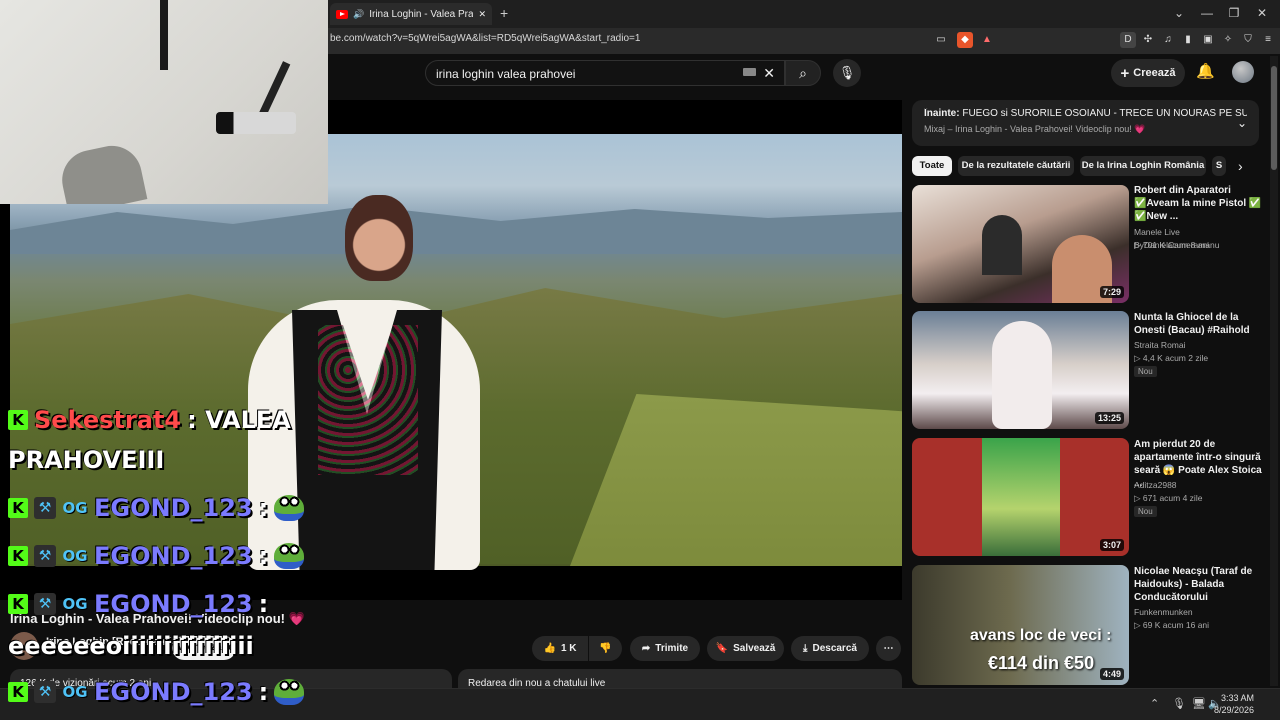  What do you see at coordinates (379, 238) in the screenshot?
I see `singer-head` at bounding box center [379, 238].